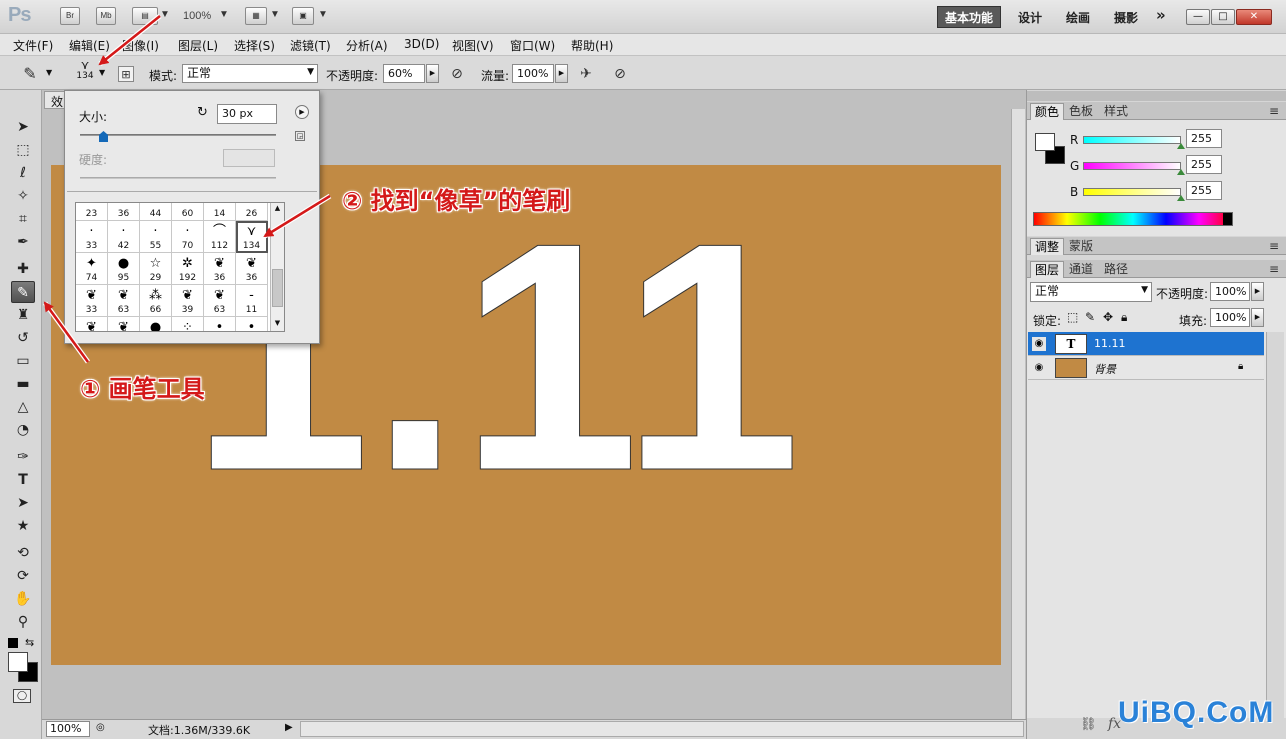  What do you see at coordinates (129, 40) in the screenshot?
I see `arrow-to-brush-picker` at bounding box center [129, 40].